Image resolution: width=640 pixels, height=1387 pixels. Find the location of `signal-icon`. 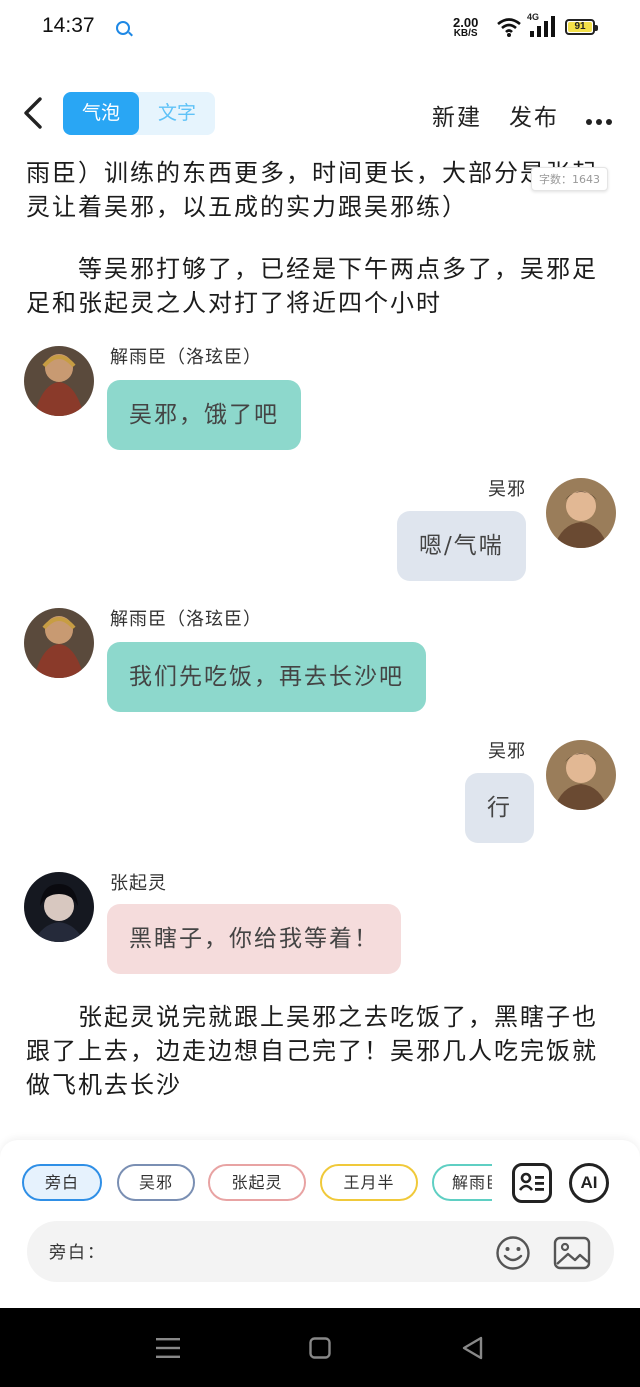

signal-icon is located at coordinates (542, 26).